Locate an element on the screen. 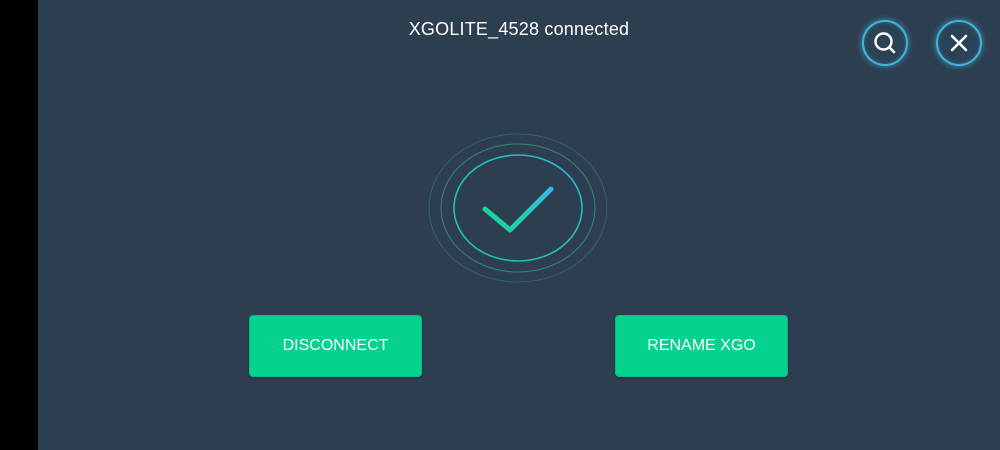 The image size is (1000, 450). inner-ring is located at coordinates (518, 208).